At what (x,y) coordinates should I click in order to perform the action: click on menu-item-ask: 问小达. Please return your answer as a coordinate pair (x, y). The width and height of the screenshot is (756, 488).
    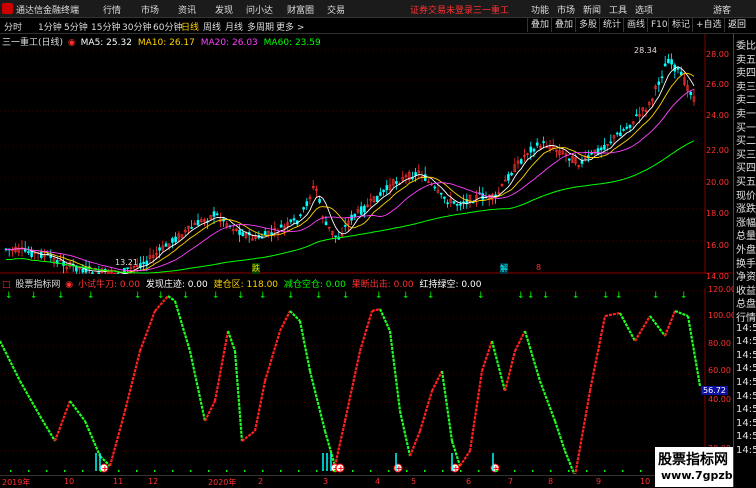
    Looking at the image, I should click on (259, 9).